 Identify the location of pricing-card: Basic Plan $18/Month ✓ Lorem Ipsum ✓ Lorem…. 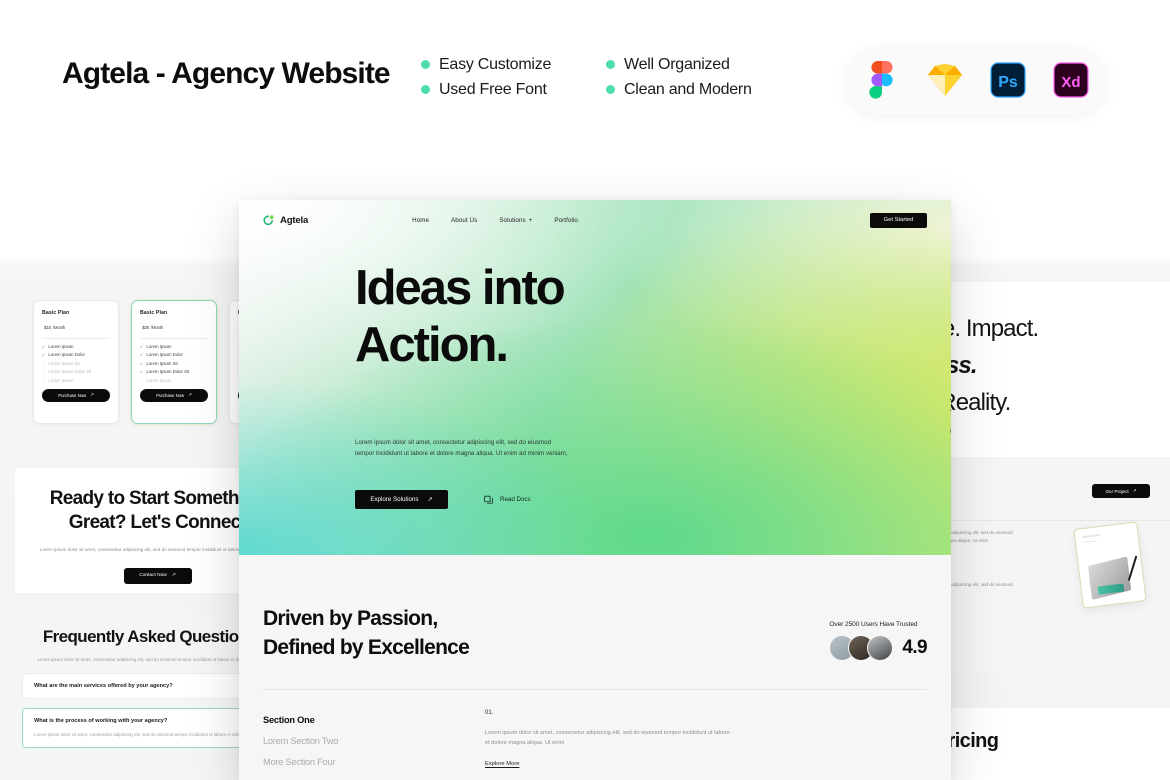
(76, 362).